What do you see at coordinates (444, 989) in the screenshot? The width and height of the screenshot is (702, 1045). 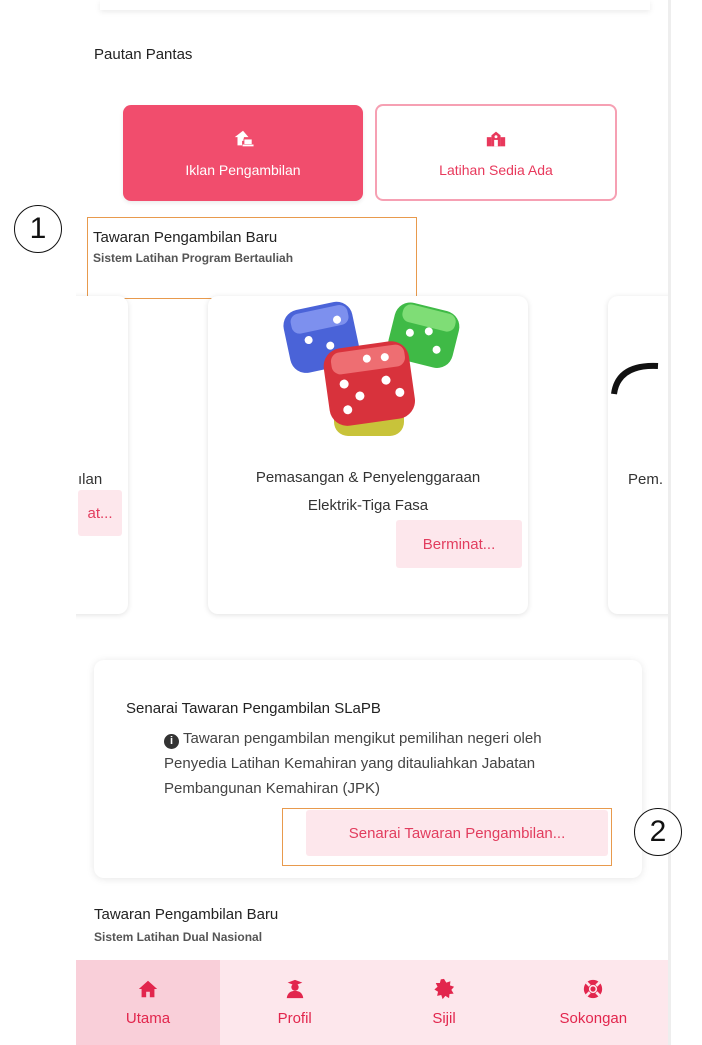 I see `certificate-icon` at bounding box center [444, 989].